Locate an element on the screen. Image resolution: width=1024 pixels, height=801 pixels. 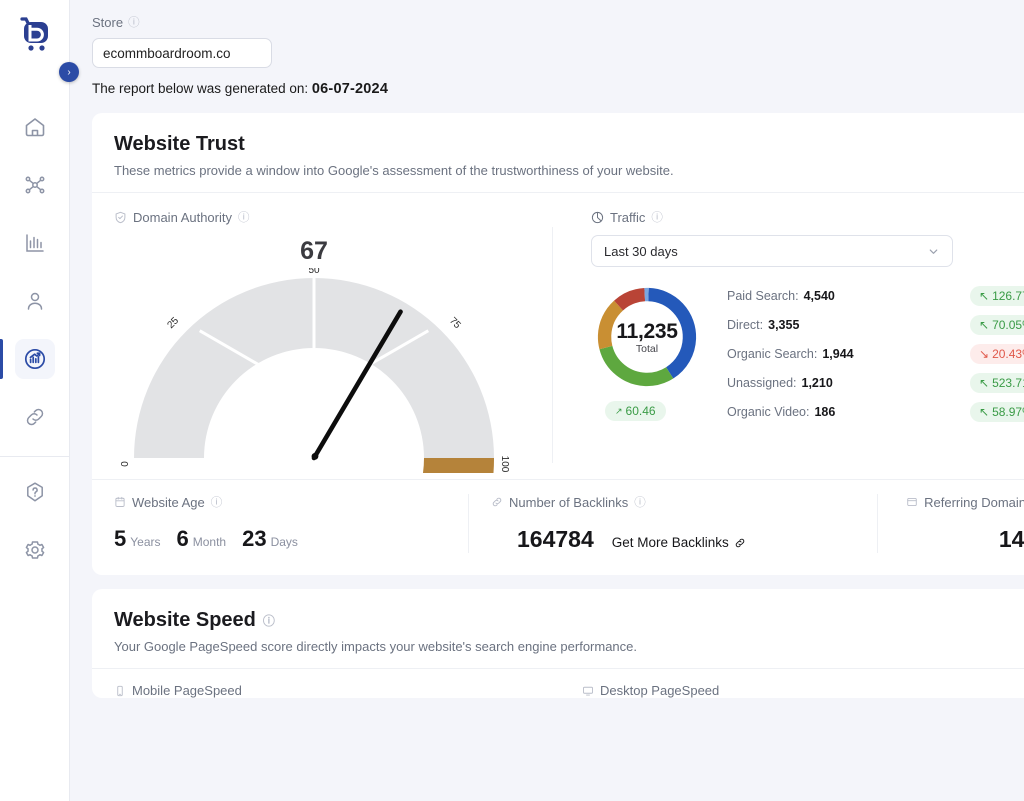
sidebar-collapse-button: › is located at coordinates (69, 72).